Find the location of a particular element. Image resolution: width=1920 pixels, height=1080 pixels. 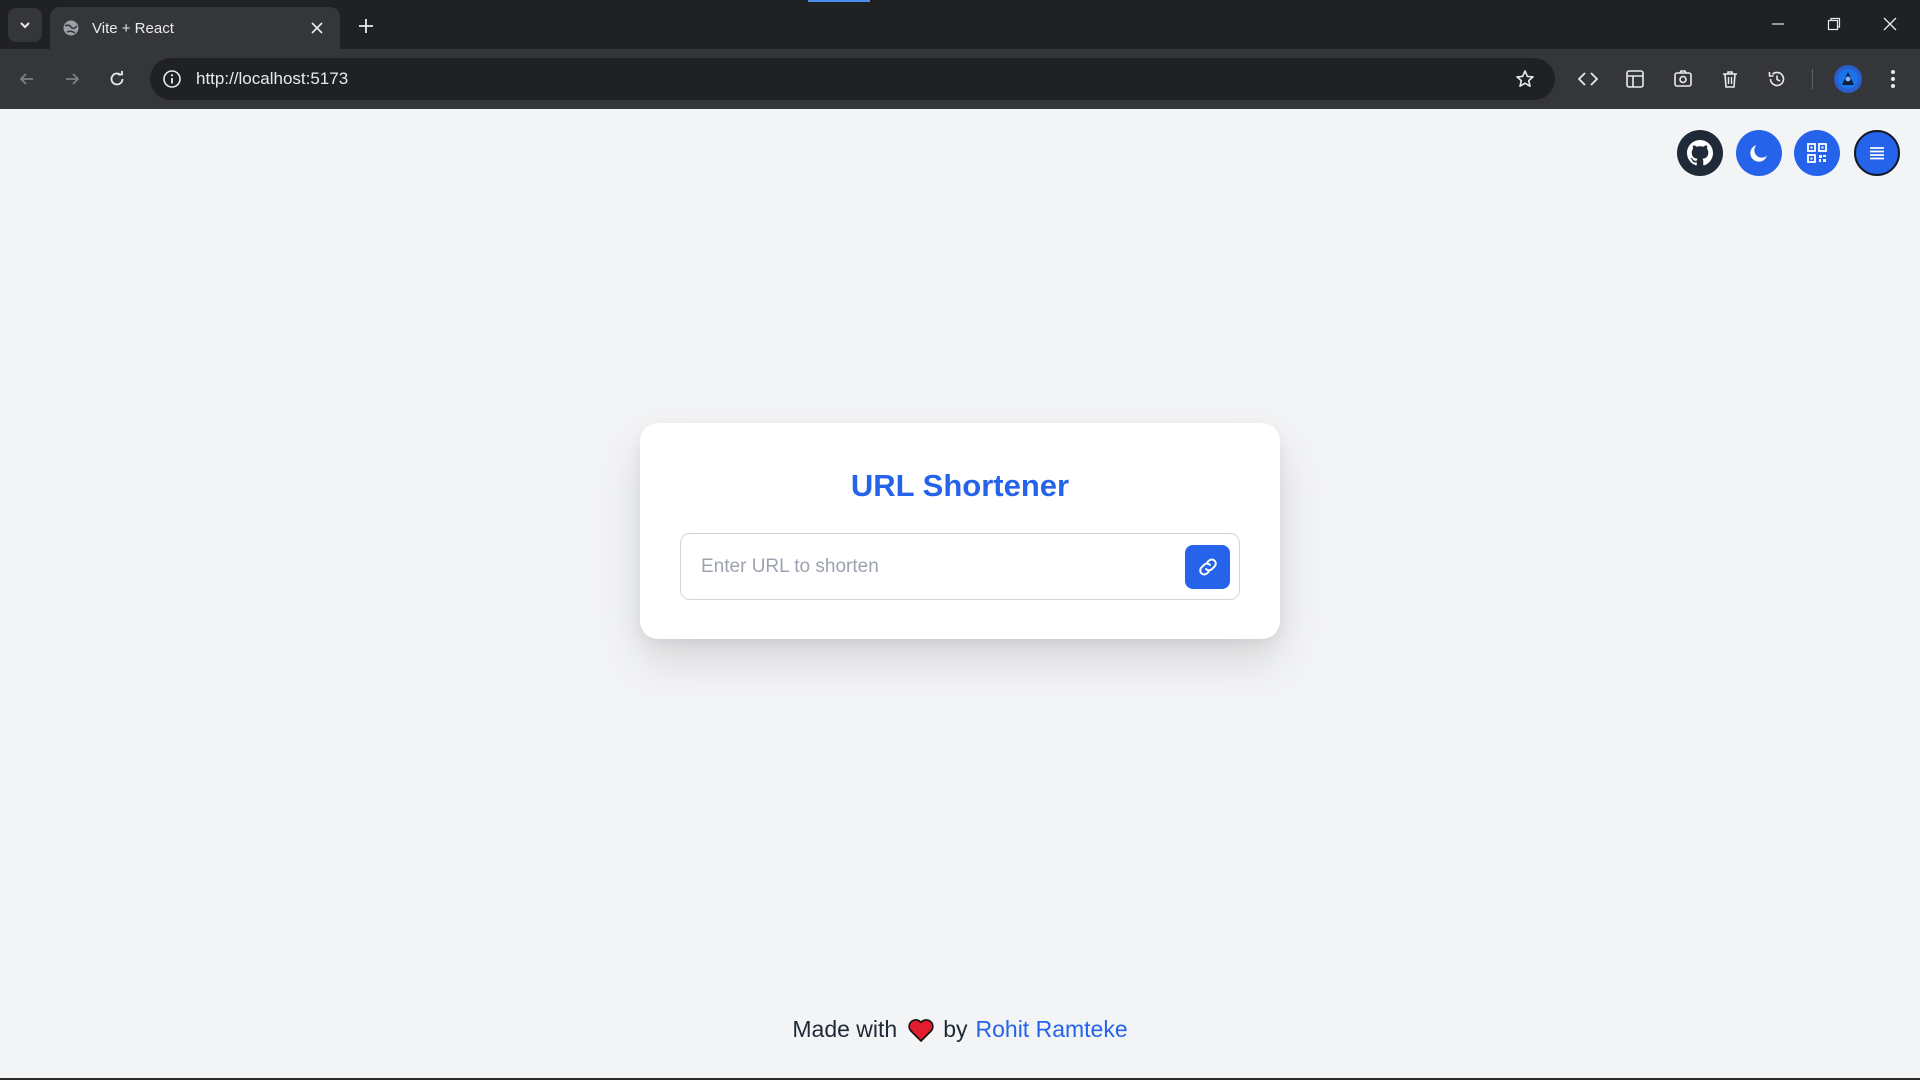

restore-icon is located at coordinates (1834, 24).